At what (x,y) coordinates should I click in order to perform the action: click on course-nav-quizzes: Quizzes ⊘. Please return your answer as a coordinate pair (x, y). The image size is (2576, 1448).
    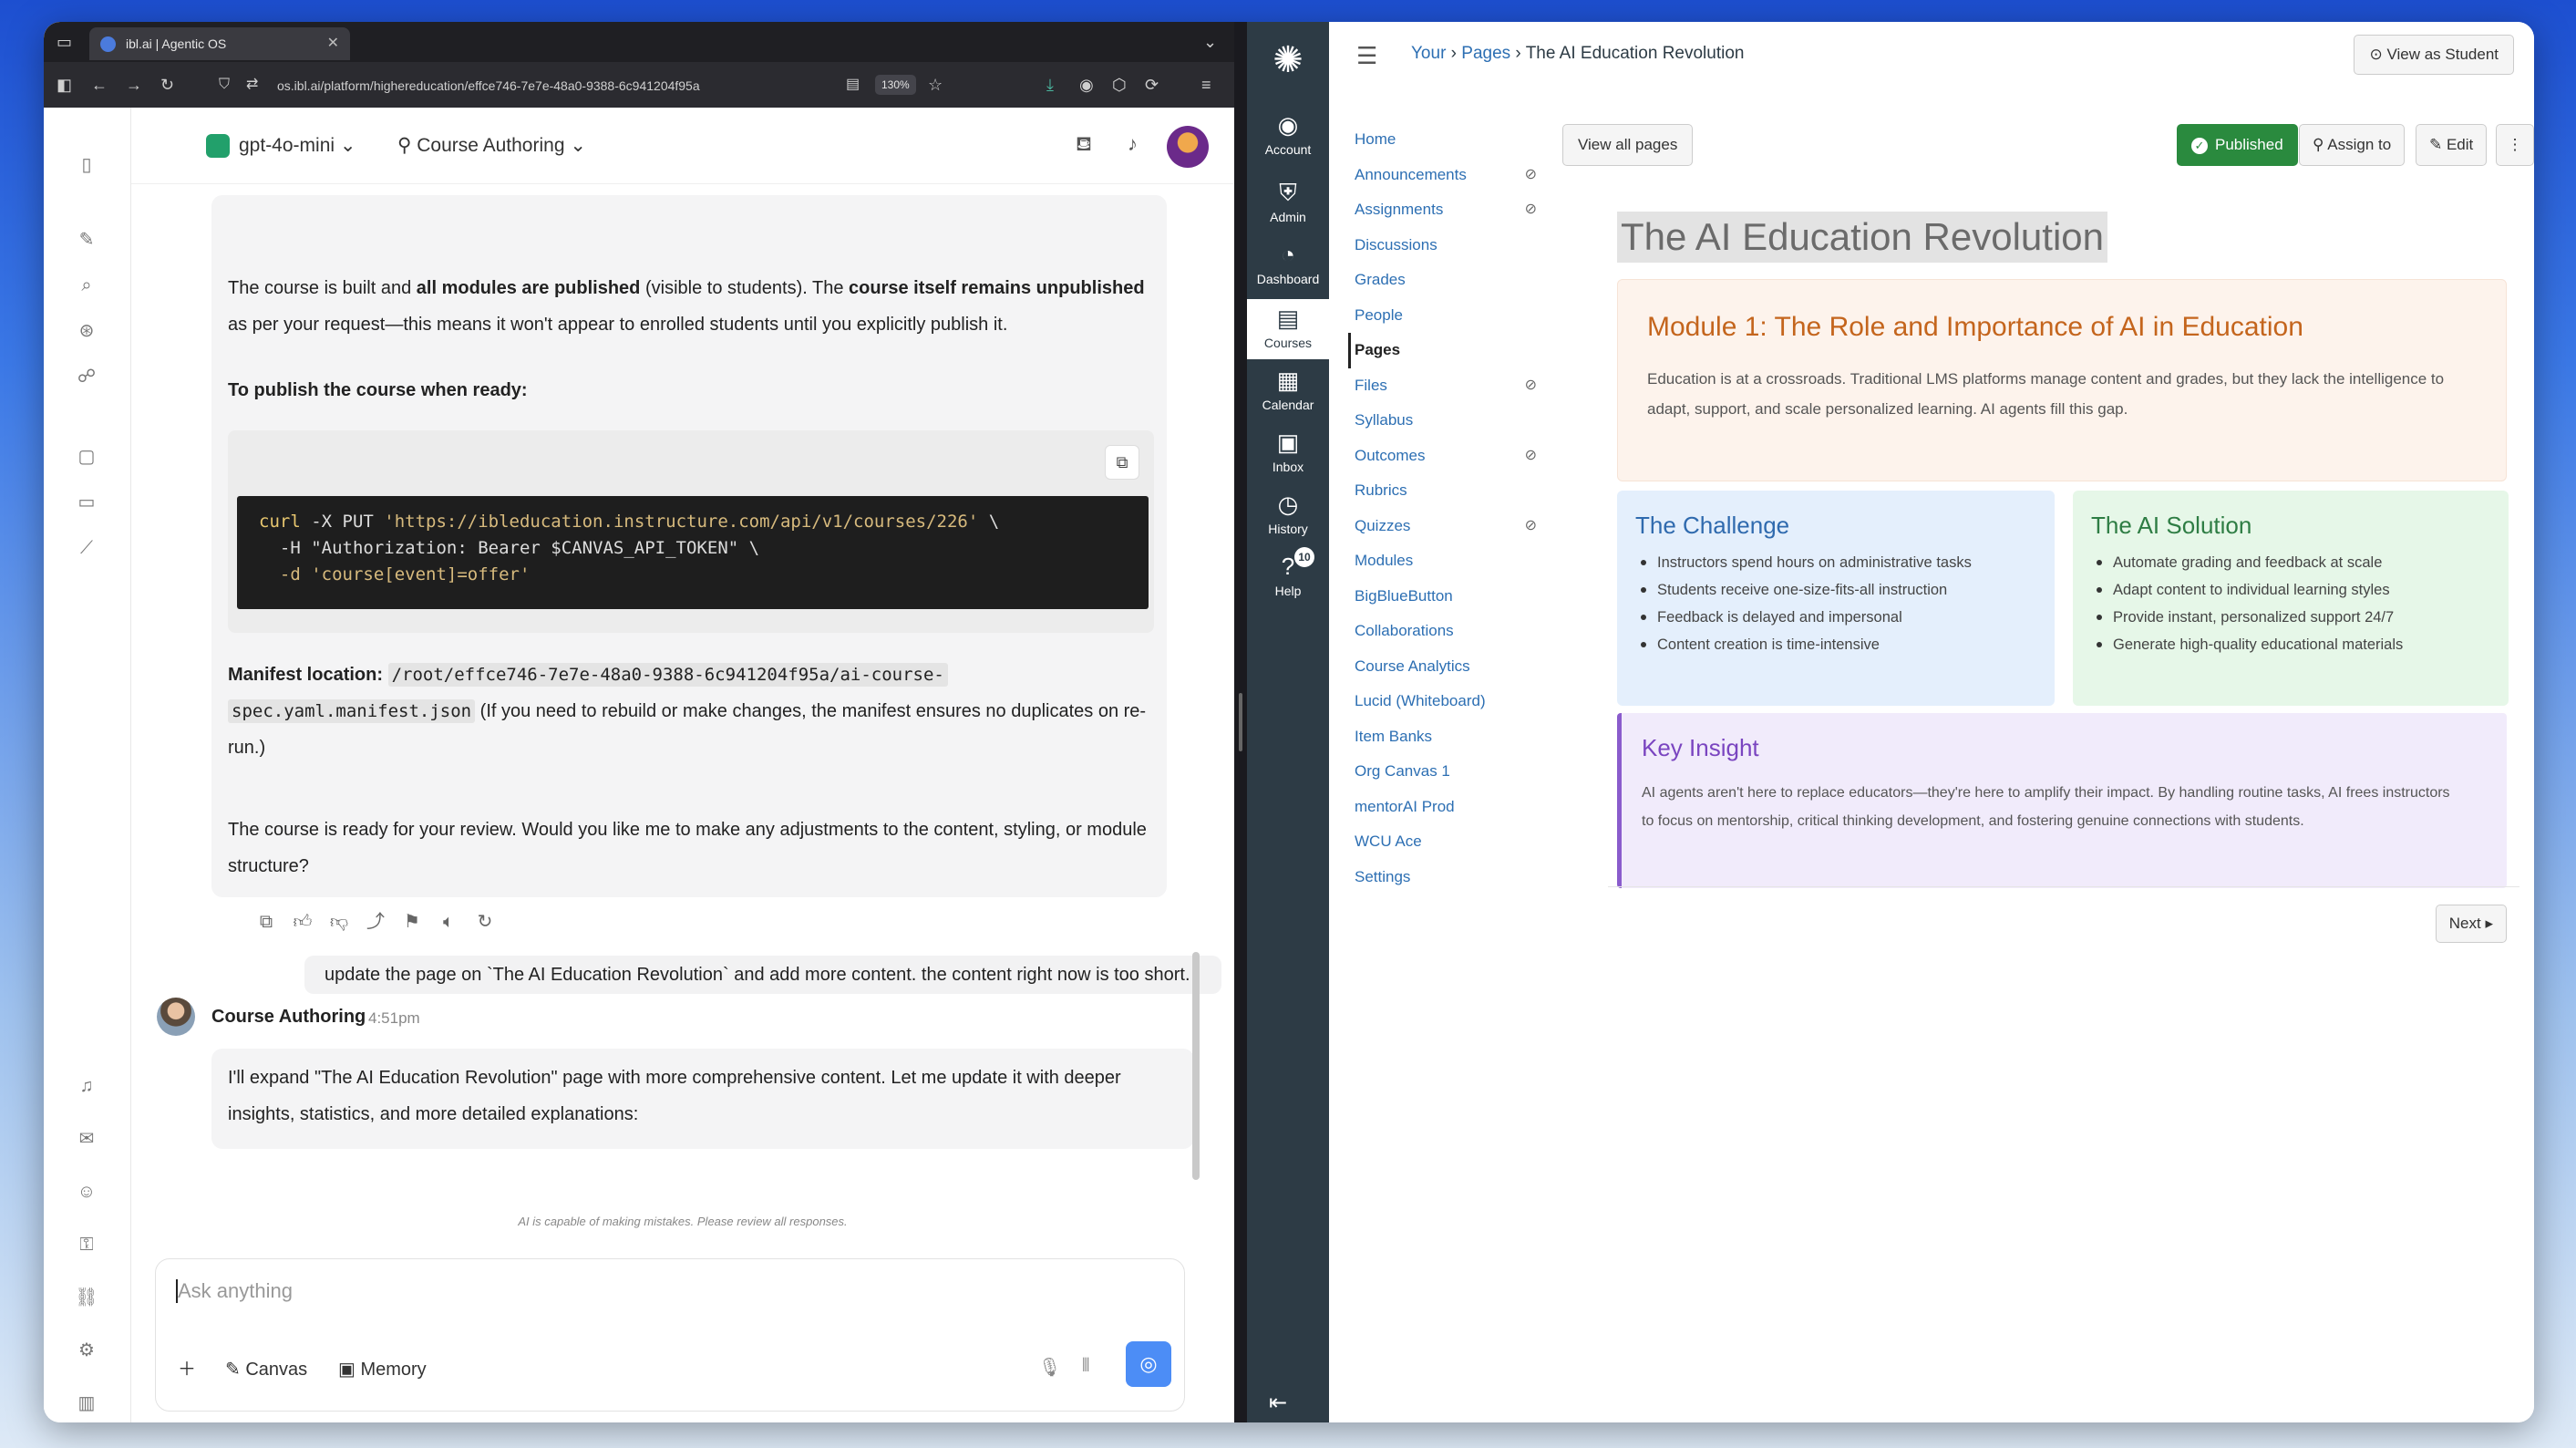
    Looking at the image, I should click on (1446, 526).